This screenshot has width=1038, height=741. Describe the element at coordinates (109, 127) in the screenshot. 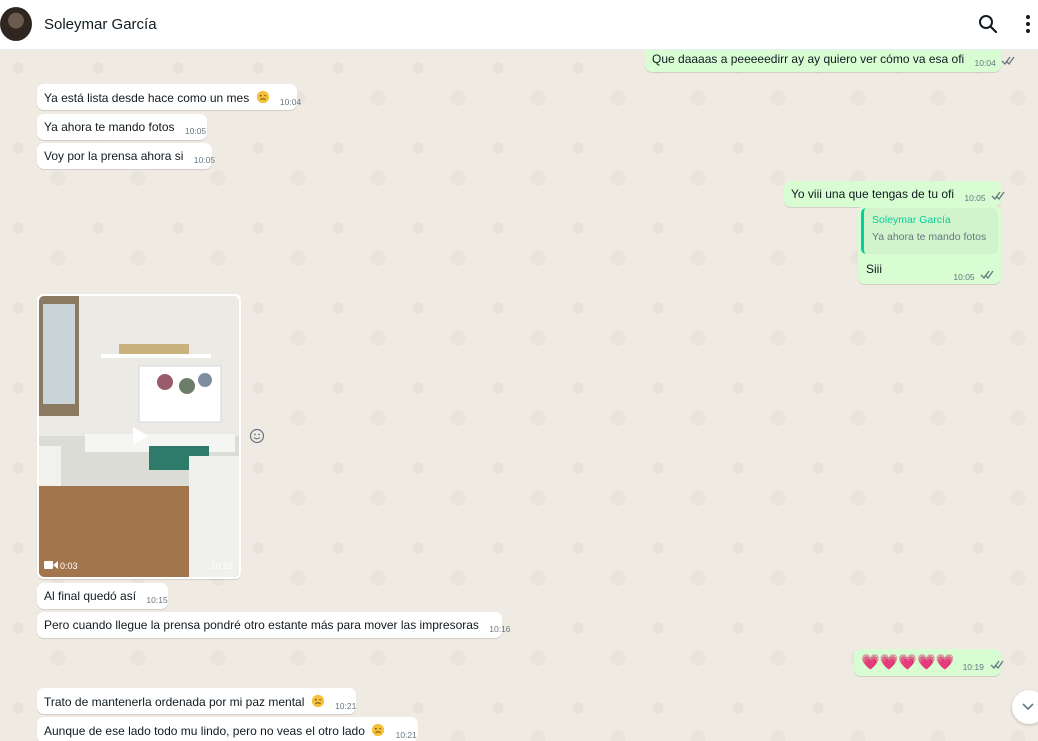

I see `message-text: Ya ahora te mando fotos` at that location.